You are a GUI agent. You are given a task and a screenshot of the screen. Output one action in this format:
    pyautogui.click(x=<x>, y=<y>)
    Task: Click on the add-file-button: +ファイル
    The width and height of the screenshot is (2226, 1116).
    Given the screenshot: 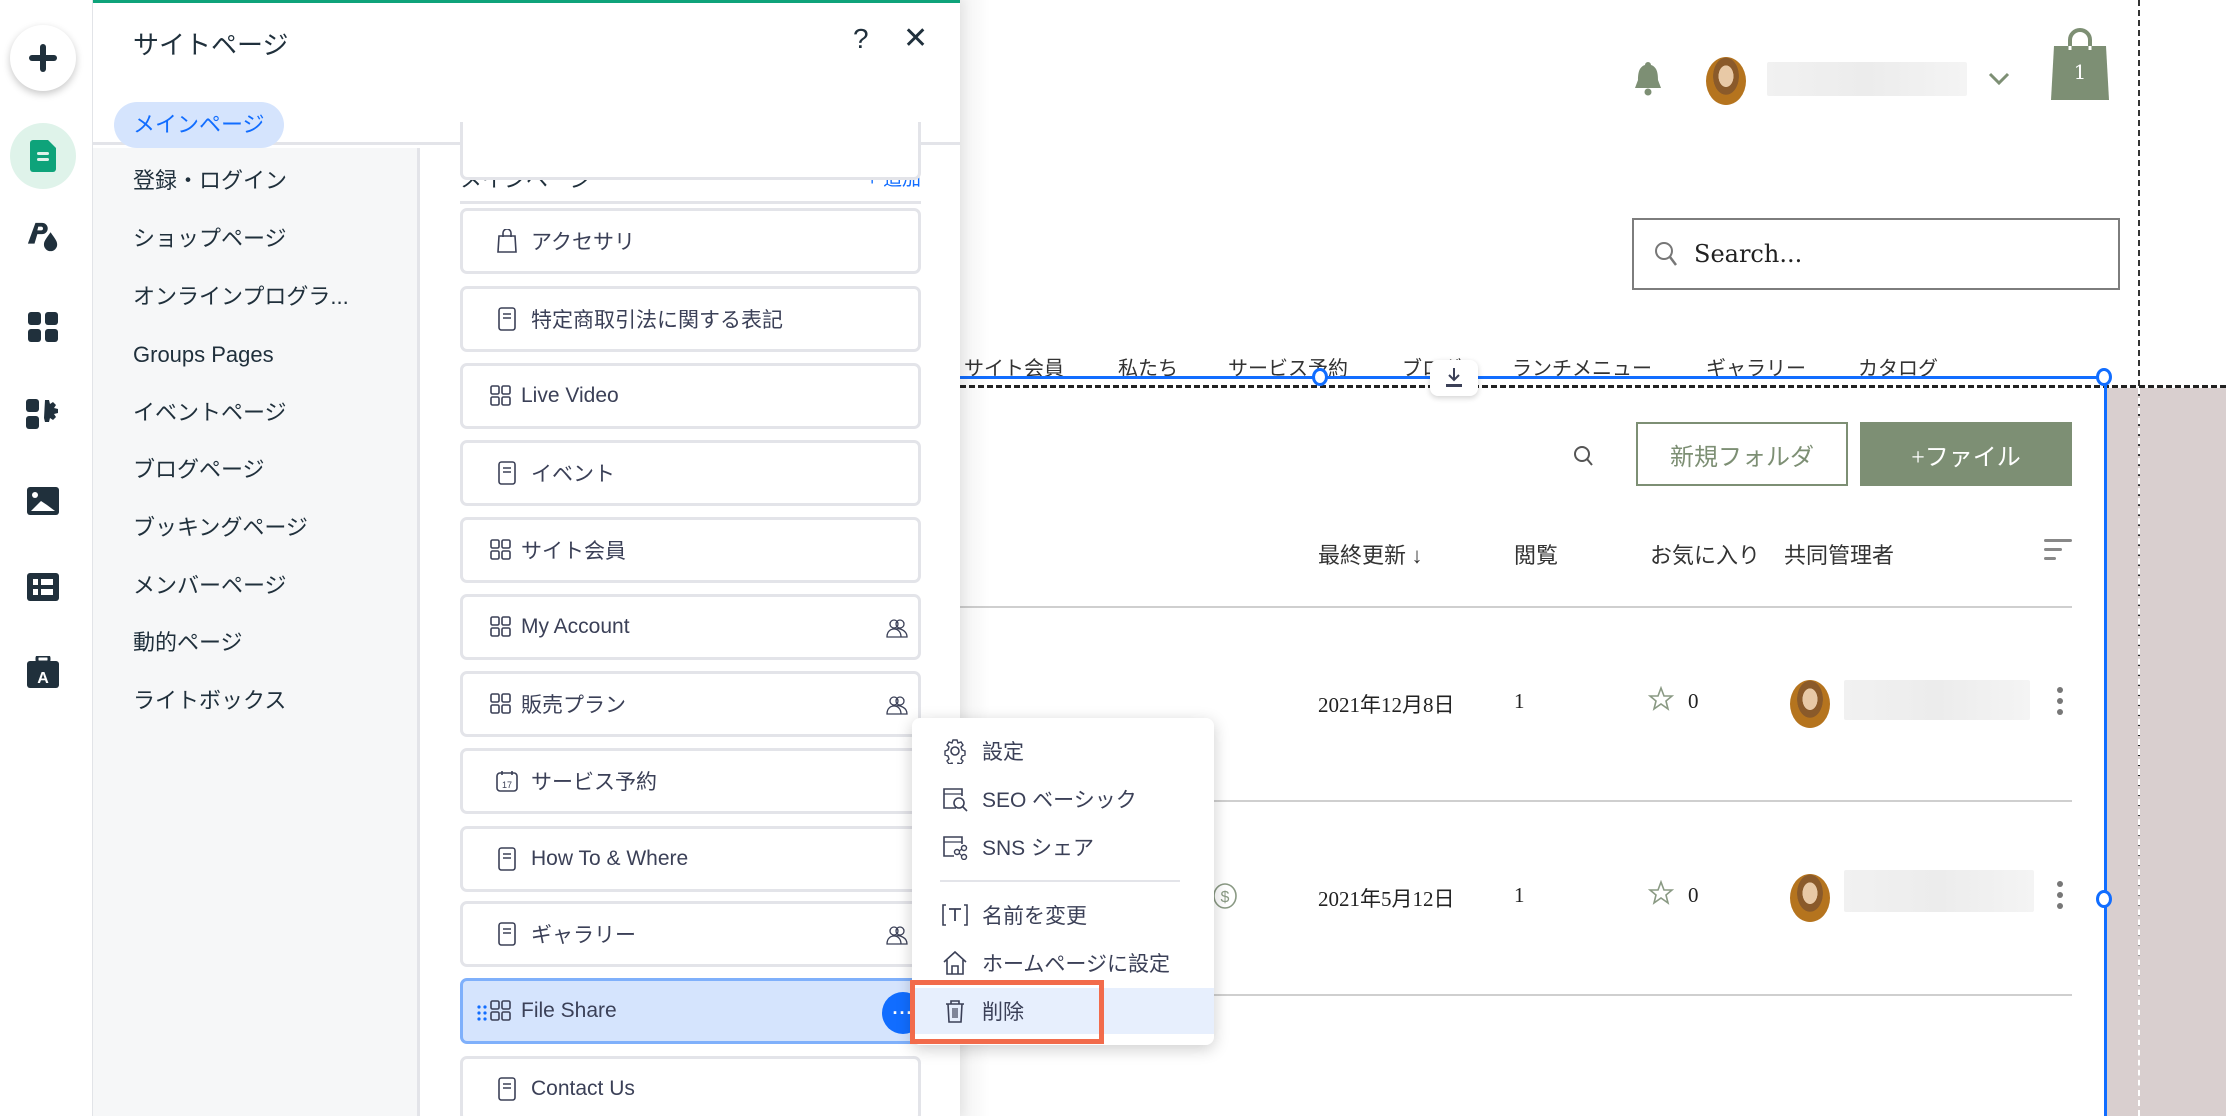 What is the action you would take?
    pyautogui.click(x=1966, y=454)
    